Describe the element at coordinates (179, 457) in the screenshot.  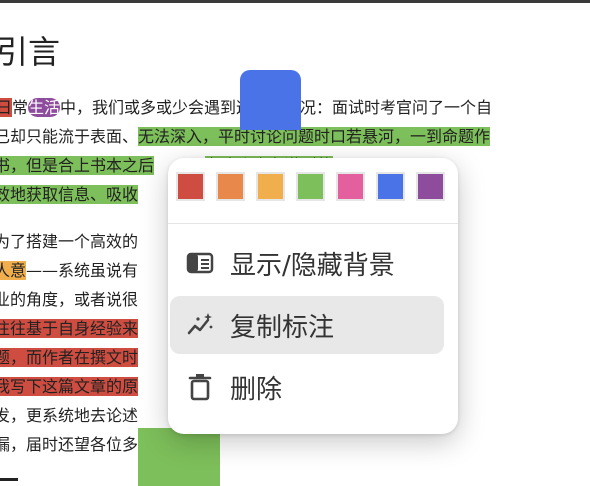
I see `selection-end-handle` at that location.